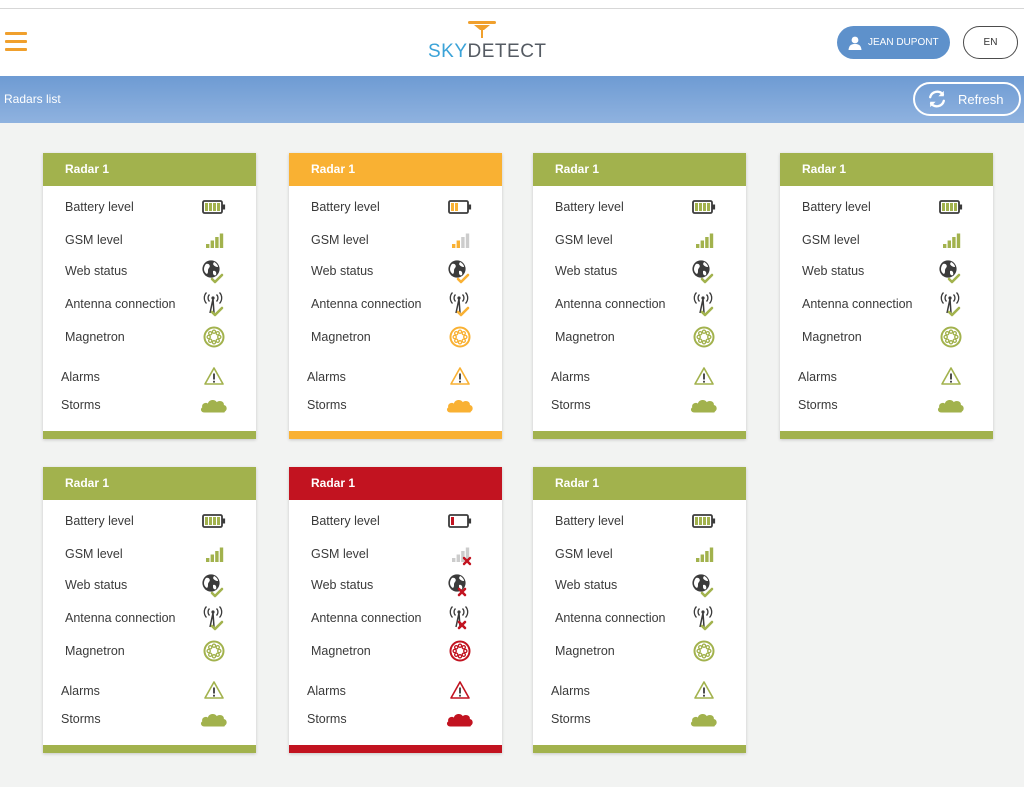 This screenshot has width=1024, height=787. I want to click on page-title: Radars list, so click(32, 99).